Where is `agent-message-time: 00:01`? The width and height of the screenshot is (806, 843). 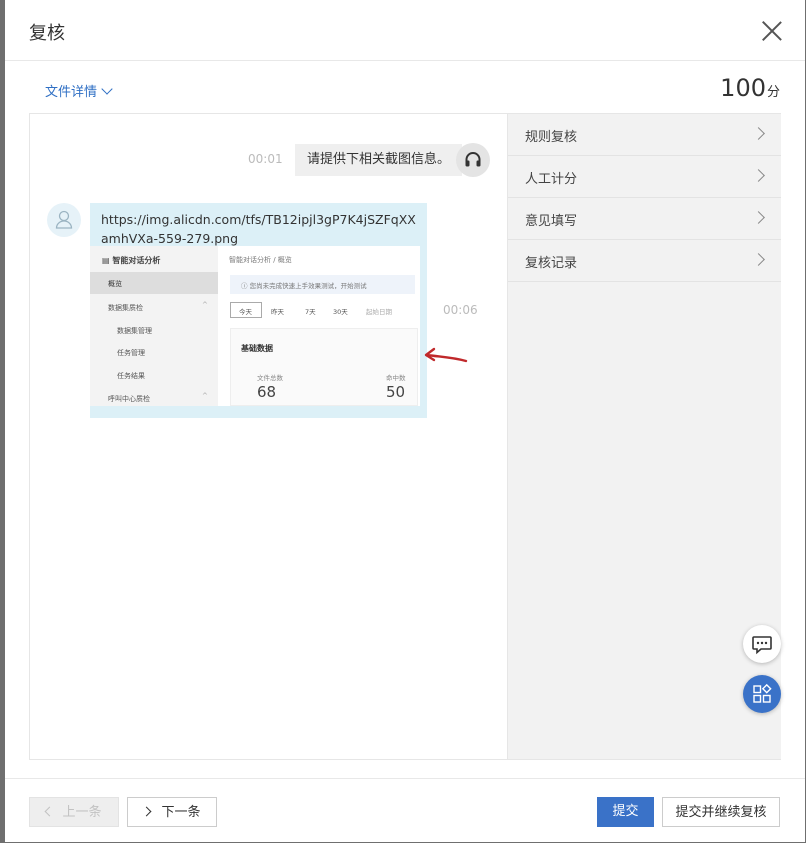 agent-message-time: 00:01 is located at coordinates (265, 159).